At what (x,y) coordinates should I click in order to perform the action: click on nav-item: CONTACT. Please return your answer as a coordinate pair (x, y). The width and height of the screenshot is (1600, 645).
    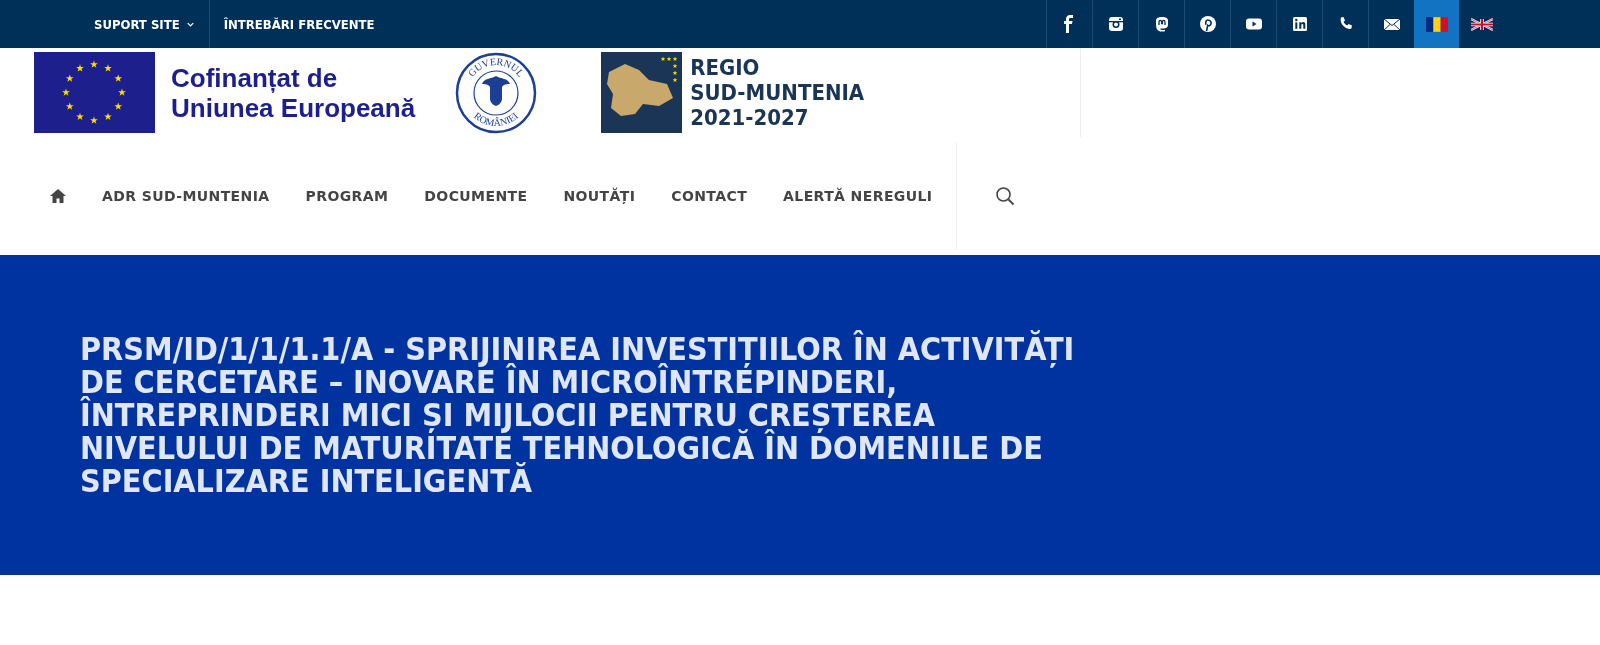
    Looking at the image, I should click on (709, 196).